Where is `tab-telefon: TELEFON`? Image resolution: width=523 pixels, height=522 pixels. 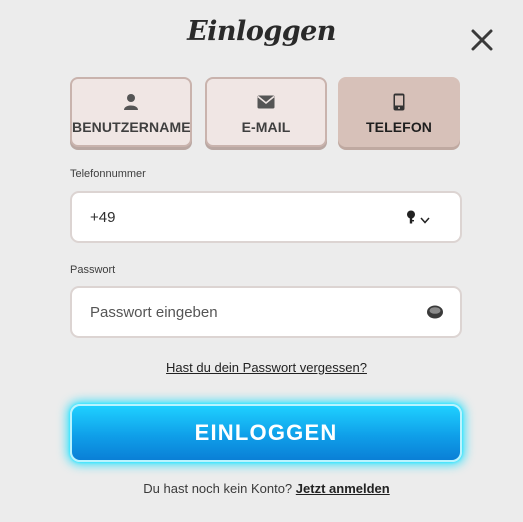
tab-telefon: TELEFON is located at coordinates (399, 112).